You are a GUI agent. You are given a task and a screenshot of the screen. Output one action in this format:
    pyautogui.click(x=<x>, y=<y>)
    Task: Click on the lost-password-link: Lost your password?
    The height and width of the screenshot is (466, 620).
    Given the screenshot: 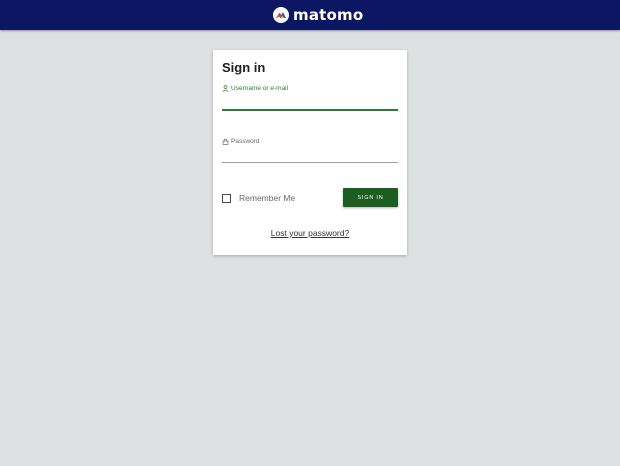 What is the action you would take?
    pyautogui.click(x=310, y=233)
    